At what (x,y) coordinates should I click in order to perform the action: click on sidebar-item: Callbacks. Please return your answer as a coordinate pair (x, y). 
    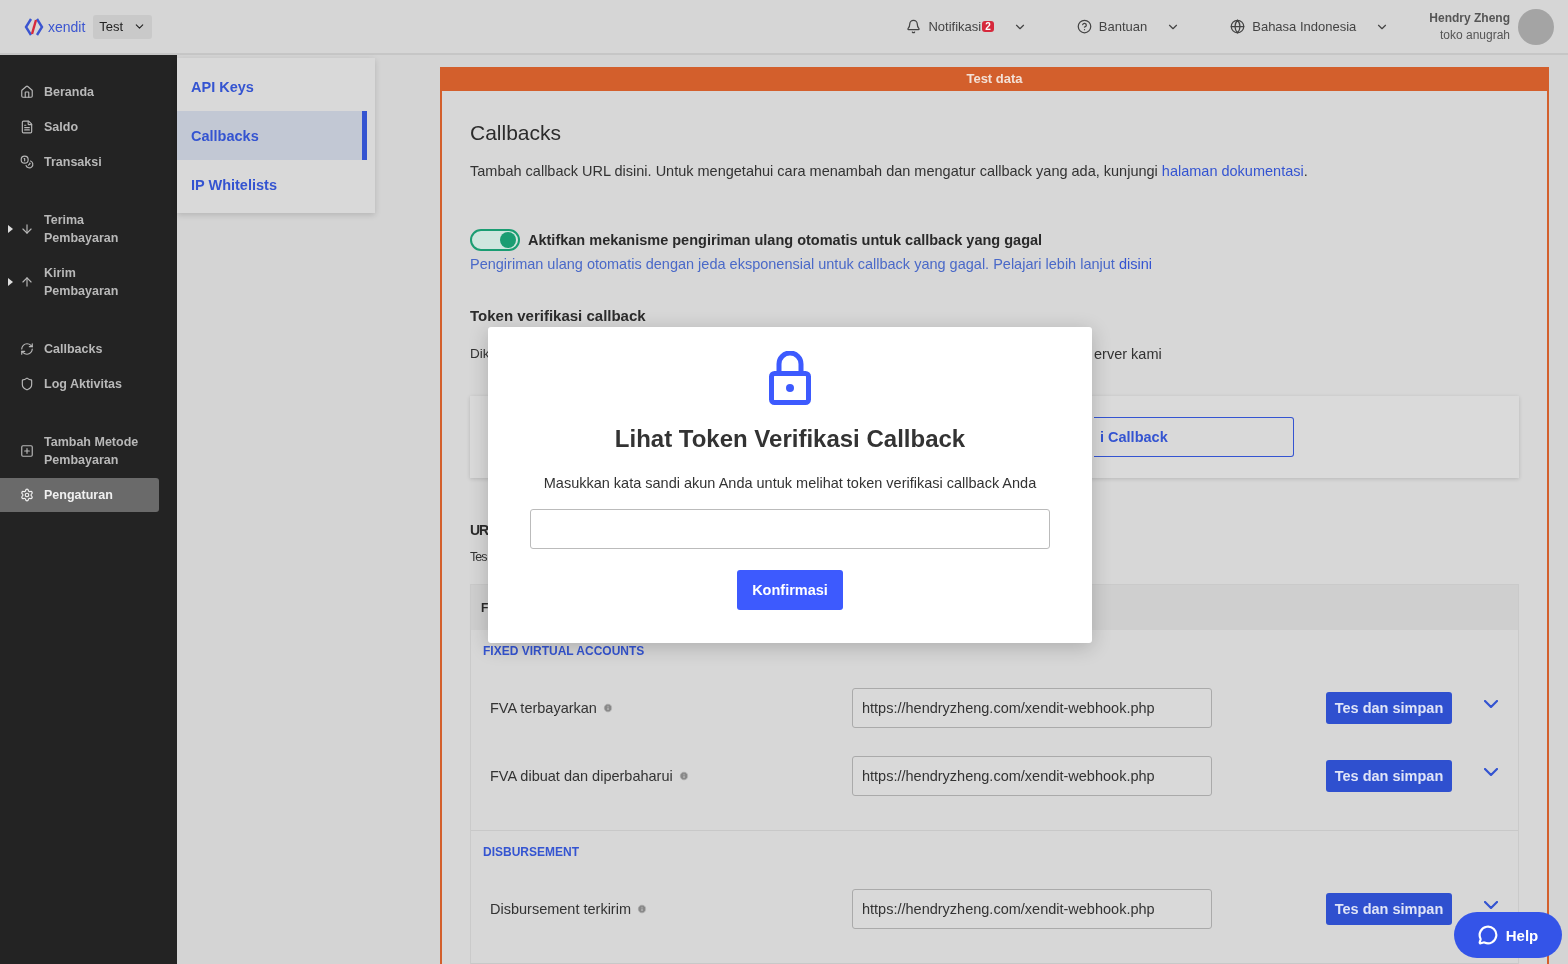
    Looking at the image, I should click on (79, 349).